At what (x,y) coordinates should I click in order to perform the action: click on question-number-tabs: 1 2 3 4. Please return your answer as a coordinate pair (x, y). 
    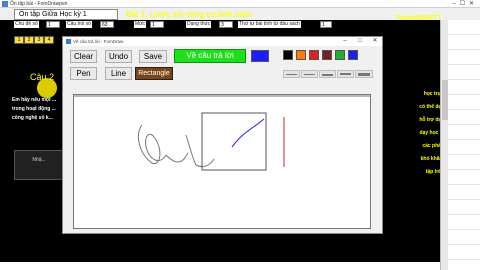
    Looking at the image, I should click on (34, 40).